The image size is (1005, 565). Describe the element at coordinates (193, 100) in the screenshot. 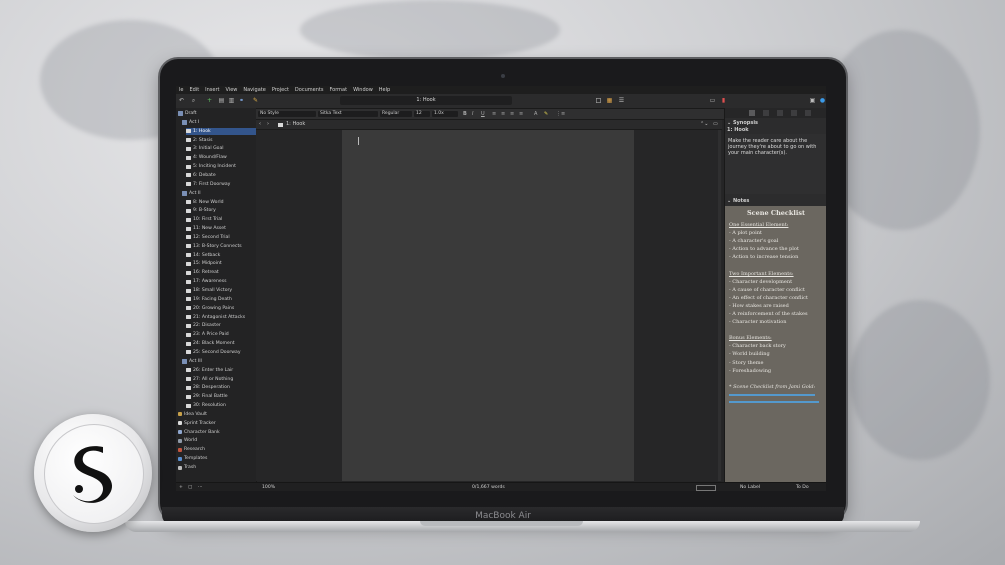

I see `search-icon: ⌕` at that location.